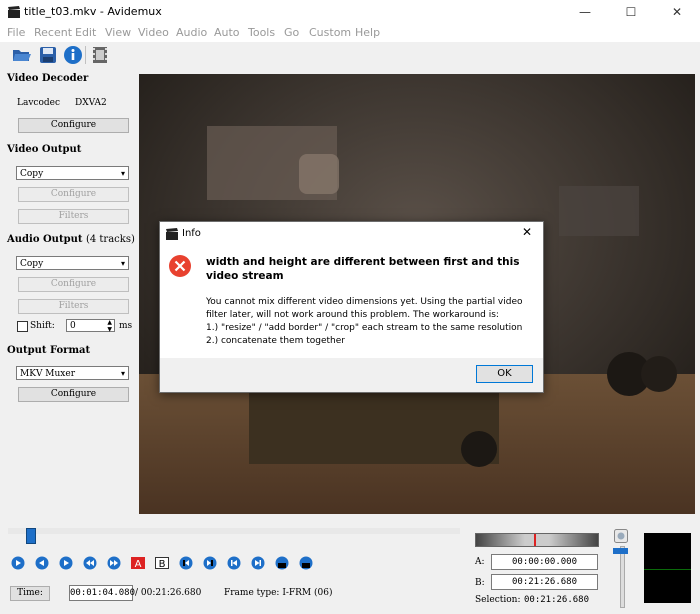  What do you see at coordinates (22, 55) in the screenshot?
I see `open-folder-icon` at bounding box center [22, 55].